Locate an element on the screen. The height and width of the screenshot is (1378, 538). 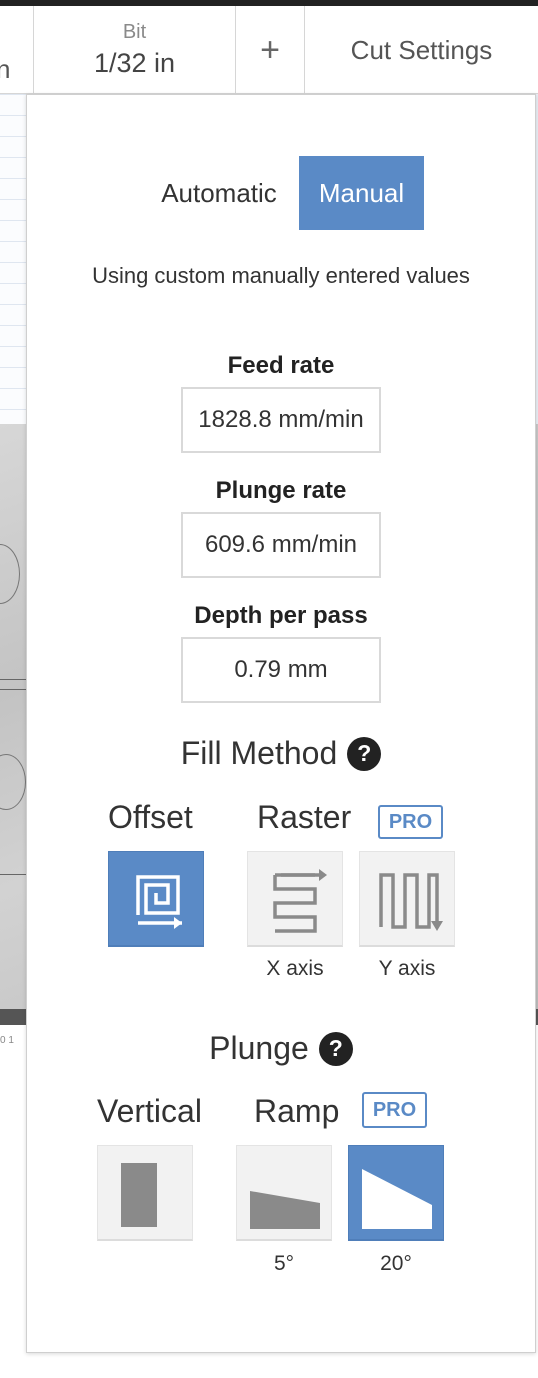
plunge-vertical-option is located at coordinates (145, 1193).